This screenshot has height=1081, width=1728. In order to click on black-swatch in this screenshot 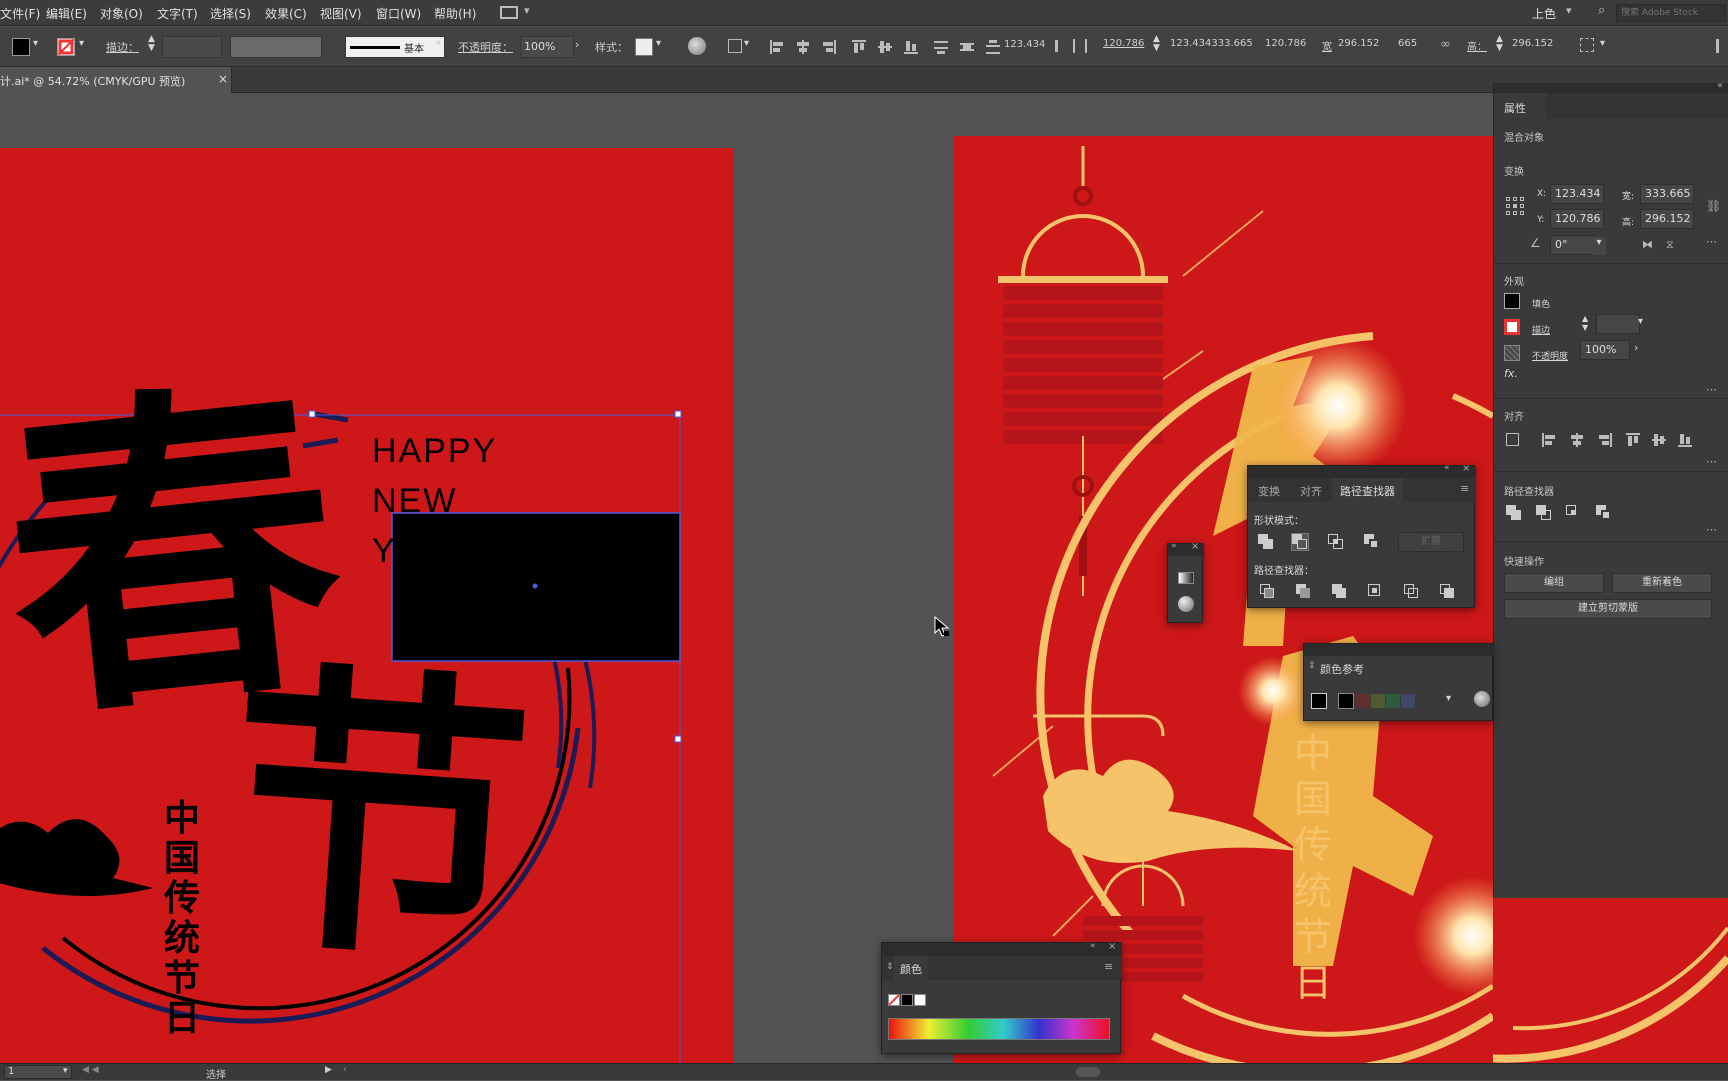, I will do `click(907, 1000)`.